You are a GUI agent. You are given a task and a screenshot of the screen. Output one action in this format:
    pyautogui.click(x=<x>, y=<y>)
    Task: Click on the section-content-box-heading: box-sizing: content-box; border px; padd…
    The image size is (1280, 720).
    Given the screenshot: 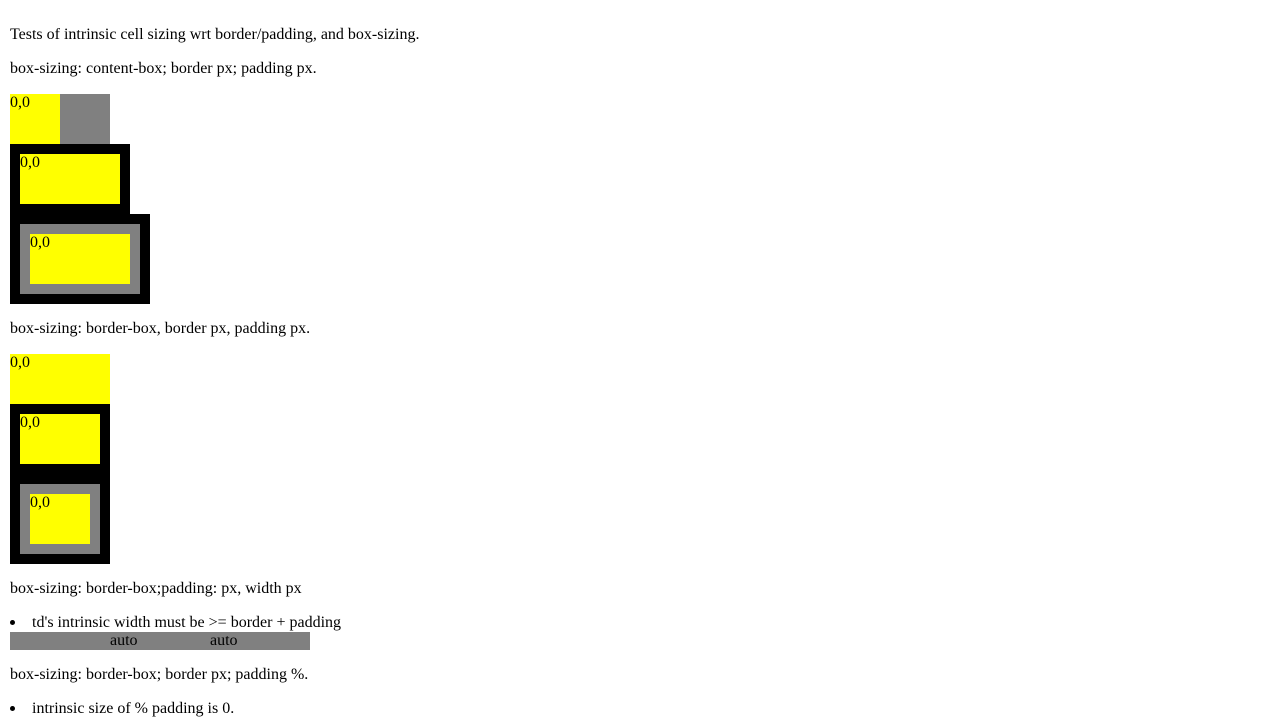 What is the action you would take?
    pyautogui.click(x=163, y=68)
    